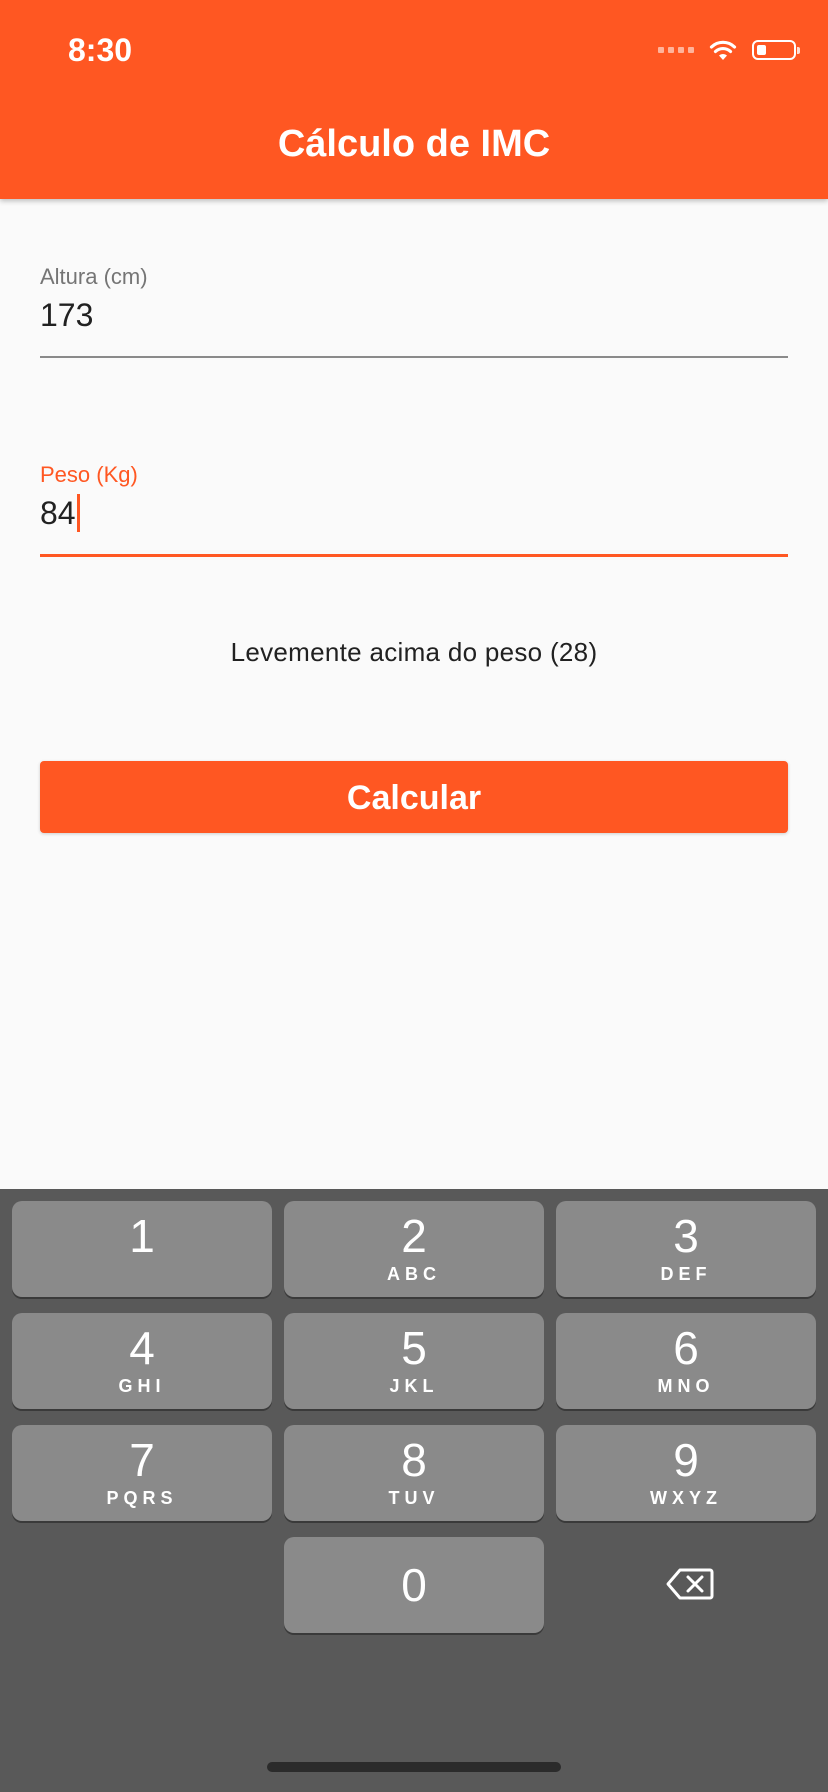 The height and width of the screenshot is (1792, 828). I want to click on altura-underline, so click(414, 357).